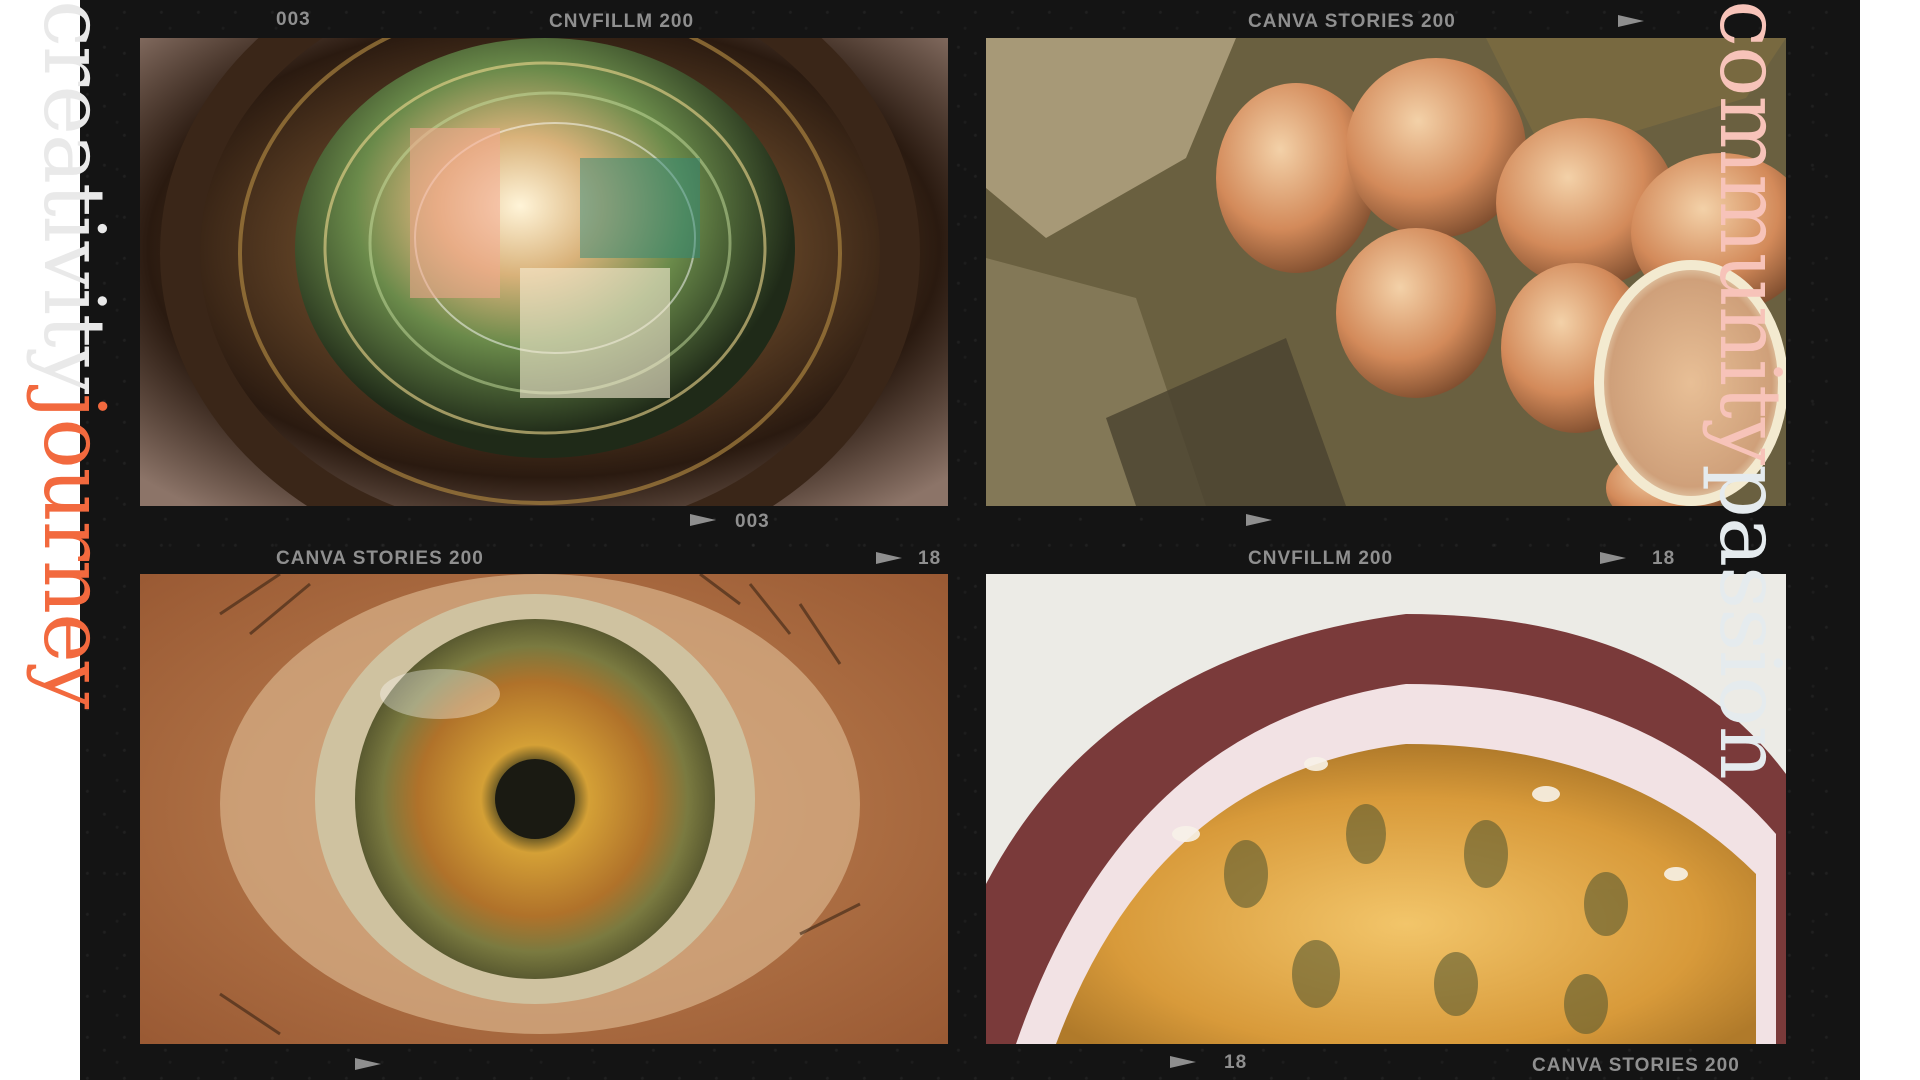  Describe the element at coordinates (622, 21) in the screenshot. I see `film-label-top-left: CNVFILLM 200` at that location.